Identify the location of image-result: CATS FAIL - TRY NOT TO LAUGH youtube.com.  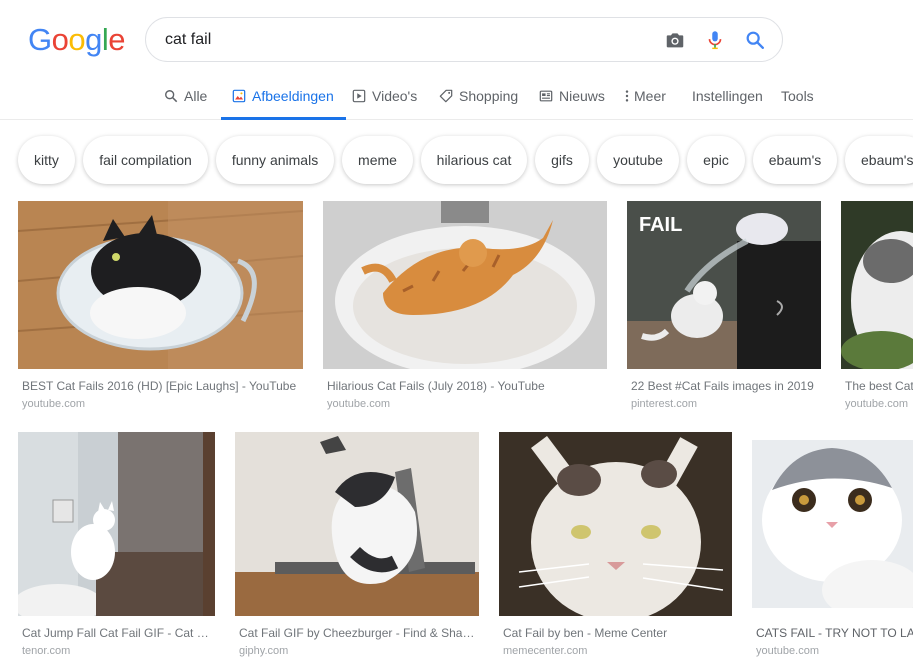
(832, 544).